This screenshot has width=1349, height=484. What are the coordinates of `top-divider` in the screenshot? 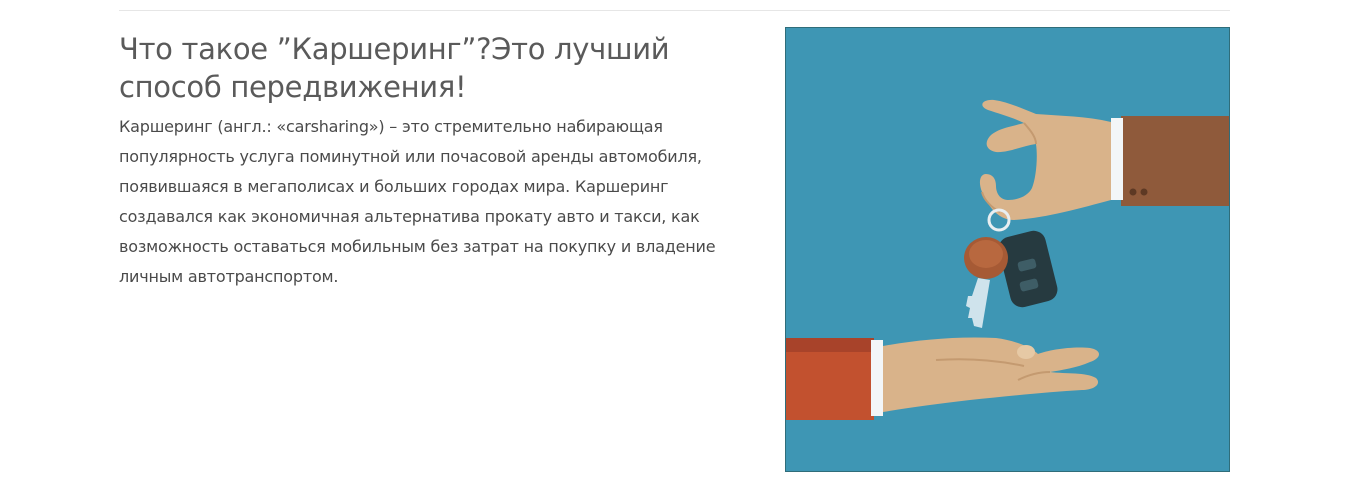 It's located at (674, 10).